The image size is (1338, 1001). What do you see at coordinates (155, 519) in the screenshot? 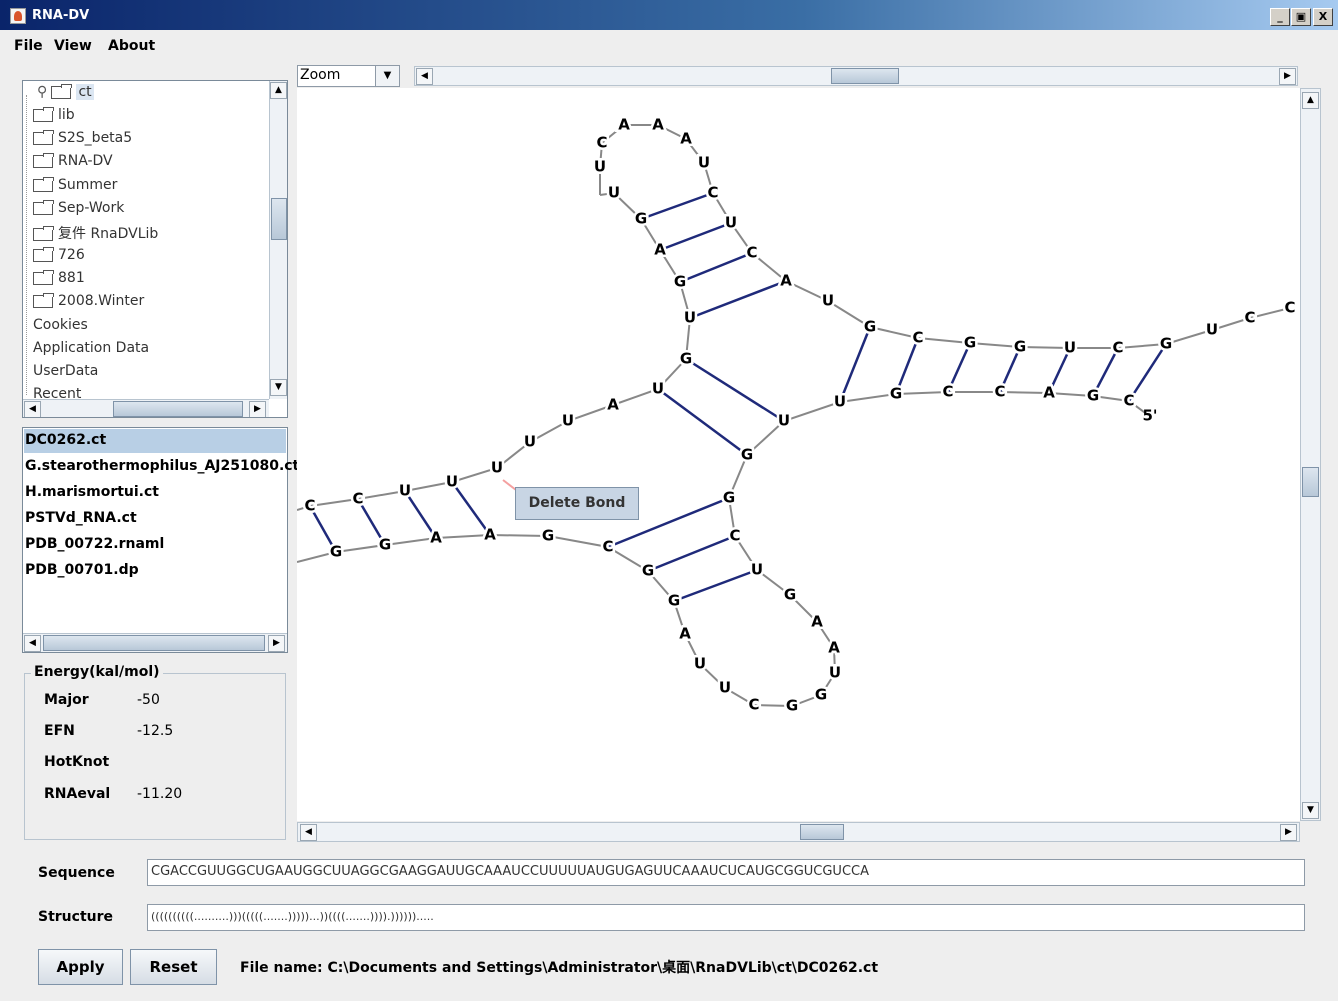
I see `file-item: PSTVd_RNA.ct` at bounding box center [155, 519].